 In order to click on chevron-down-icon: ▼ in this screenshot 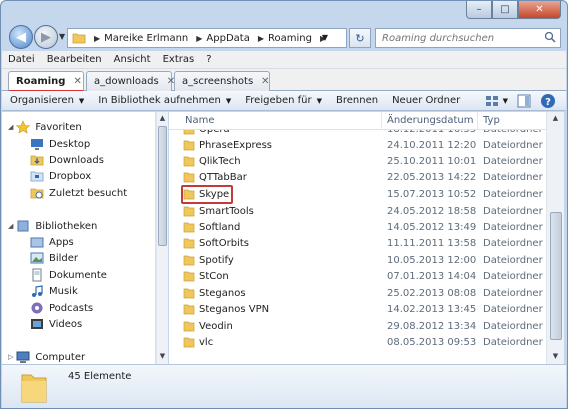, I will do `click(505, 101)`.